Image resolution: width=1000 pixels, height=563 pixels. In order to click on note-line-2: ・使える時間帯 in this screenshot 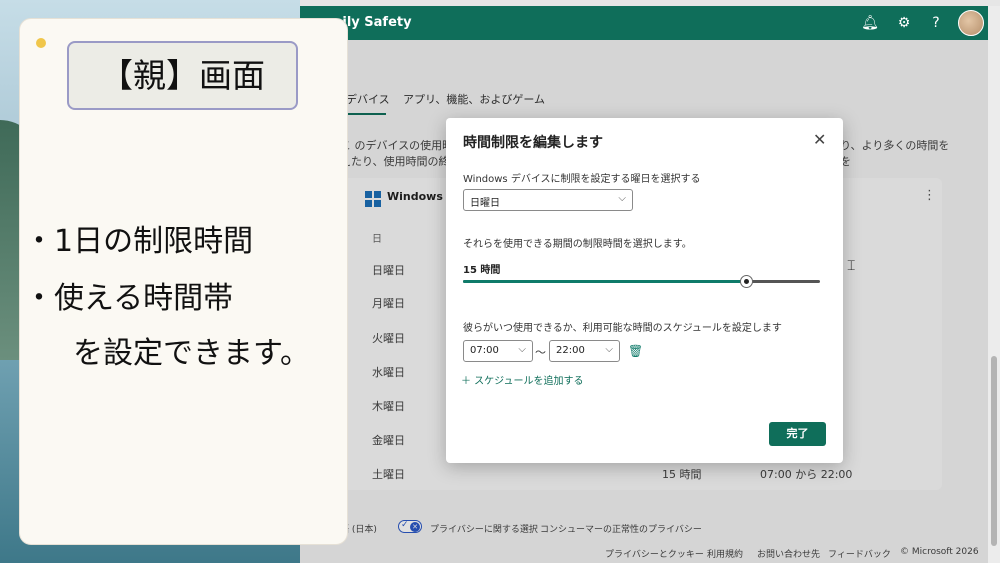, I will do `click(129, 298)`.